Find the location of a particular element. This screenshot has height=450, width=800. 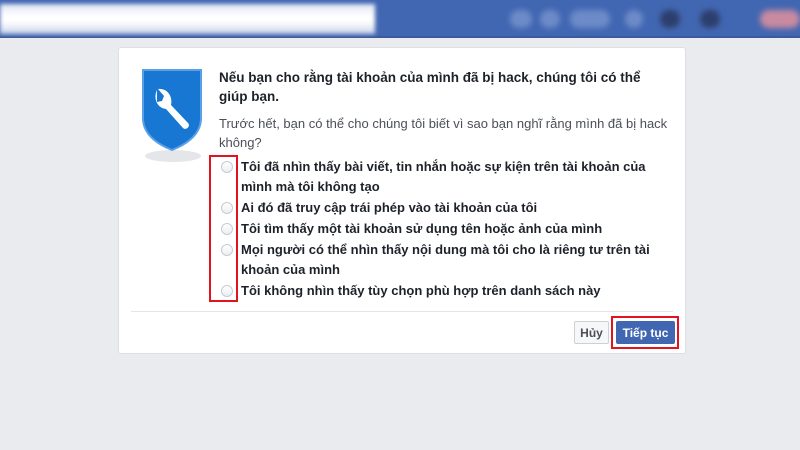

messages-icon is located at coordinates (710, 19).